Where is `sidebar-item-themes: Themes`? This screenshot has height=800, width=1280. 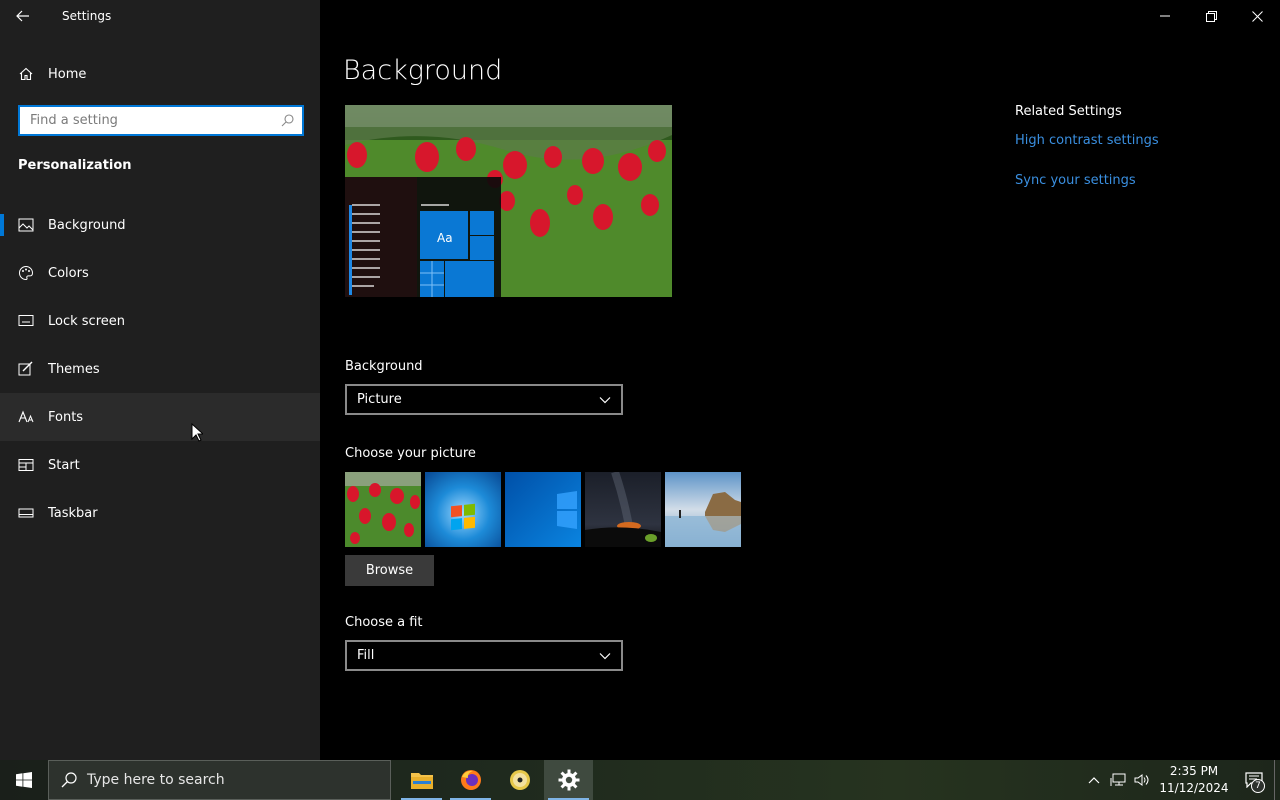
sidebar-item-themes: Themes is located at coordinates (160, 369).